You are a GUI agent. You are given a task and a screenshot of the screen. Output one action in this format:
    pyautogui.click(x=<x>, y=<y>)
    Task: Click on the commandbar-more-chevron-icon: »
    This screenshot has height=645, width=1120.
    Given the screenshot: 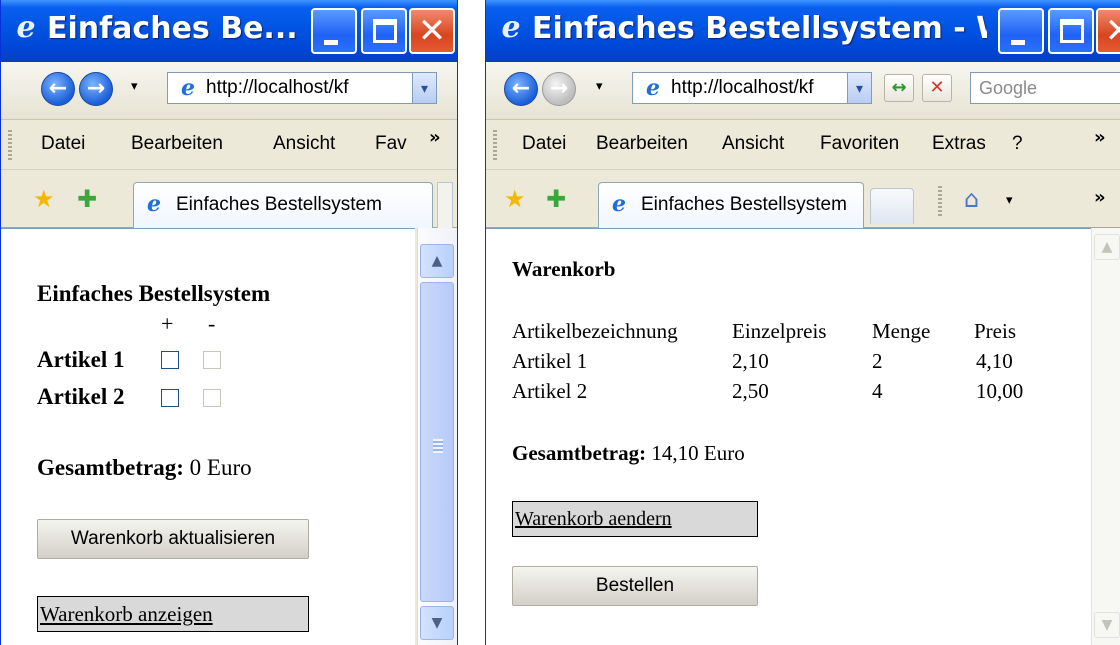 What is the action you would take?
    pyautogui.click(x=1100, y=198)
    